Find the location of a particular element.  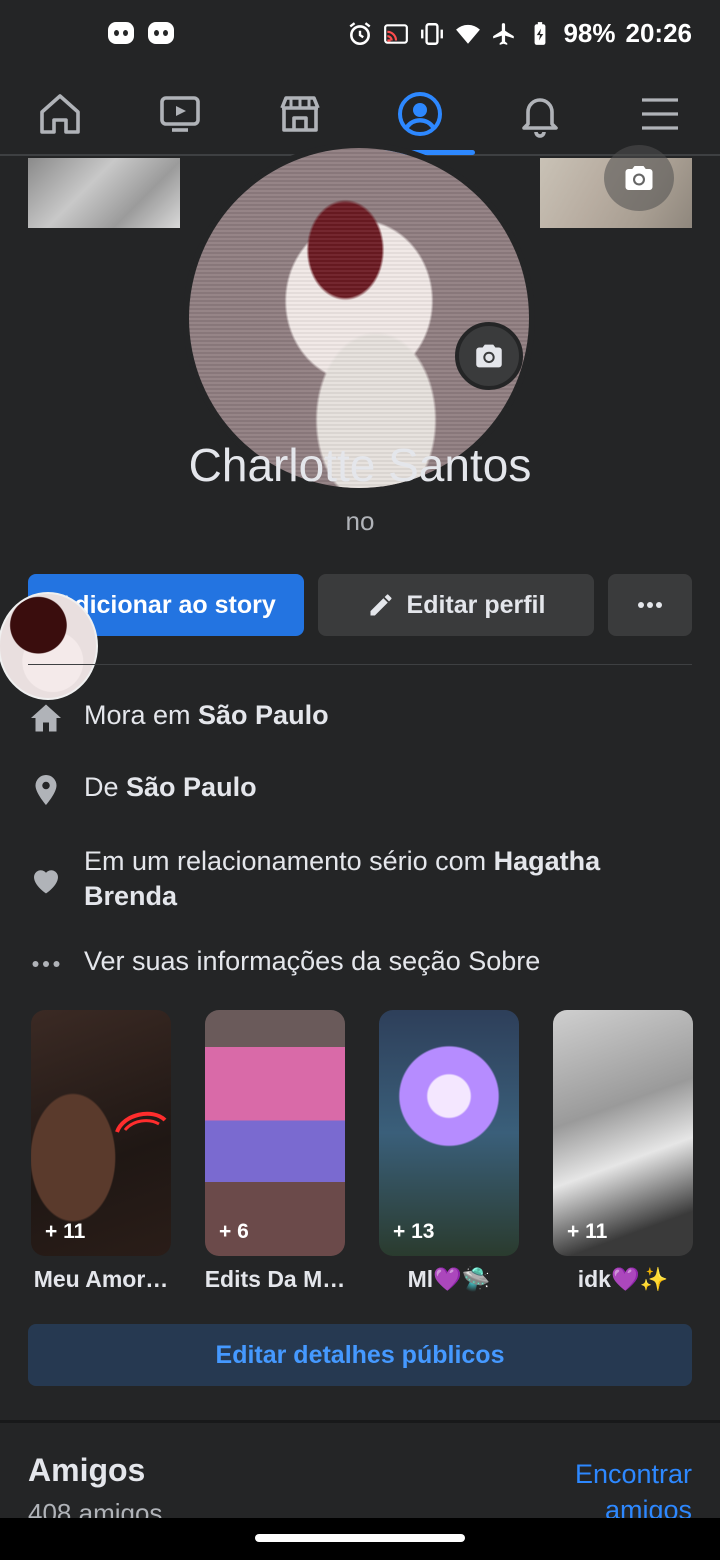

tab-home is located at coordinates (60, 114).